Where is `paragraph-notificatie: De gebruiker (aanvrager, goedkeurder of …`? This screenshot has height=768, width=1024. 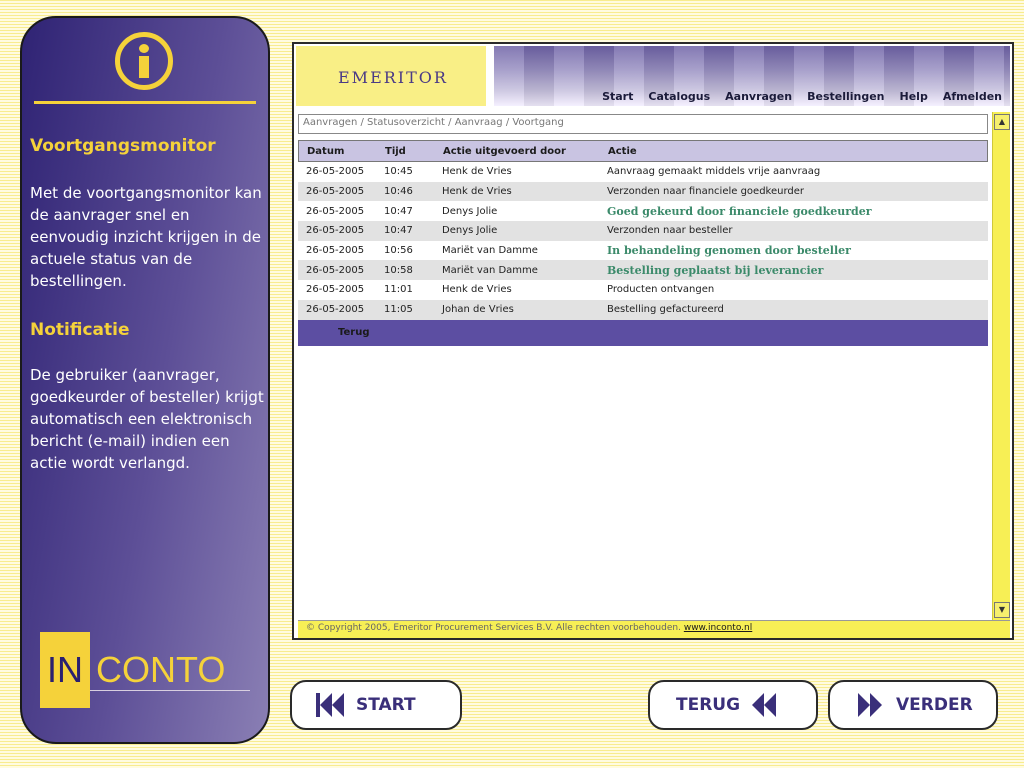
paragraph-notificatie: De gebruiker (aanvrager, goedkeurder of … is located at coordinates (147, 419).